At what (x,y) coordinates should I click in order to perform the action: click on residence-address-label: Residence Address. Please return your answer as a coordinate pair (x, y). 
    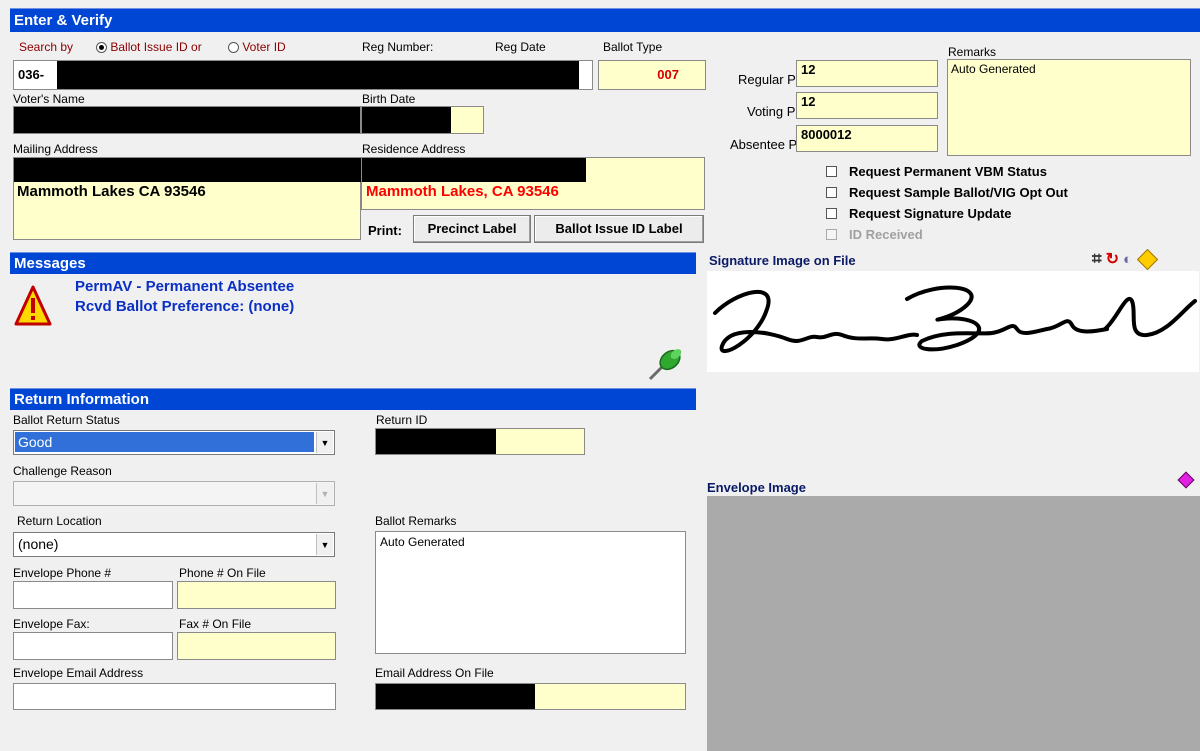
    Looking at the image, I should click on (414, 149).